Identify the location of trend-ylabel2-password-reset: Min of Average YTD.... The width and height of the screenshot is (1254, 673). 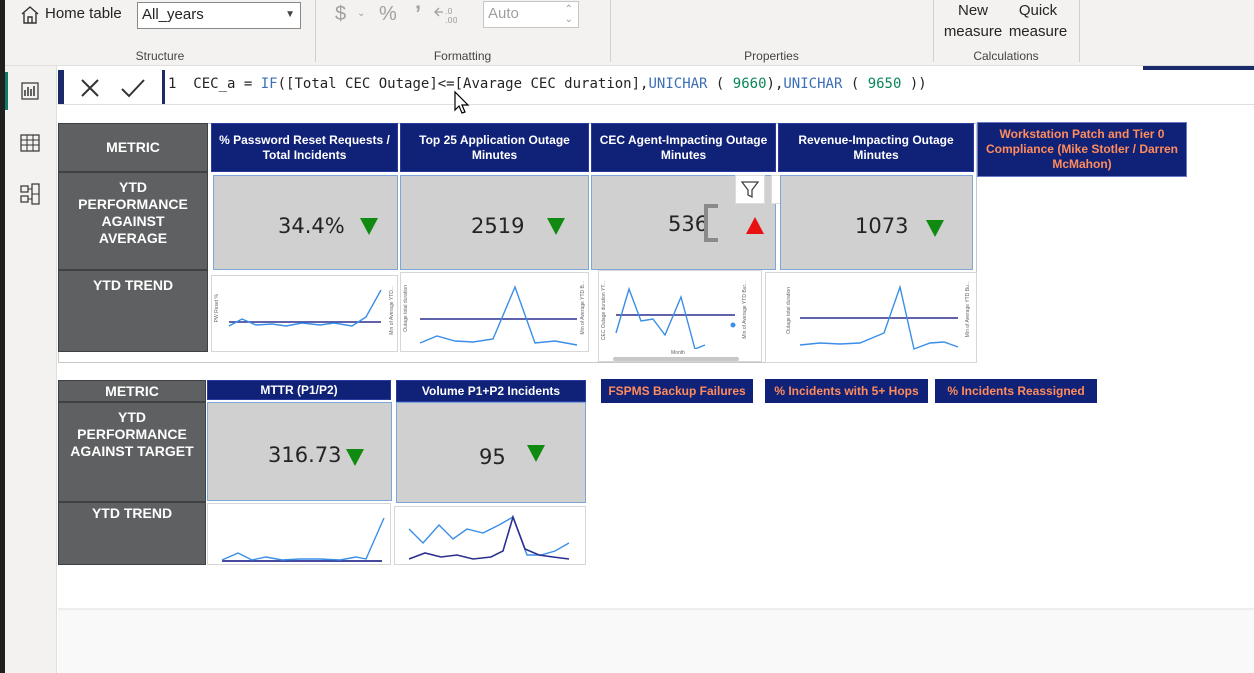
(392, 310).